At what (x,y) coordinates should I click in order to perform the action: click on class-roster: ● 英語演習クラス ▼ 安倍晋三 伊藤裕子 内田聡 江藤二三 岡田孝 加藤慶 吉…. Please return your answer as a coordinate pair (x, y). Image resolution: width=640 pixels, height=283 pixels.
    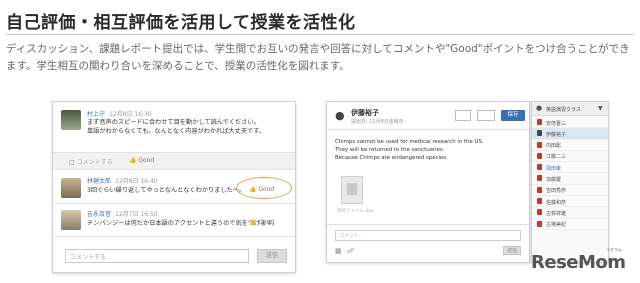
    Looking at the image, I should click on (570, 182).